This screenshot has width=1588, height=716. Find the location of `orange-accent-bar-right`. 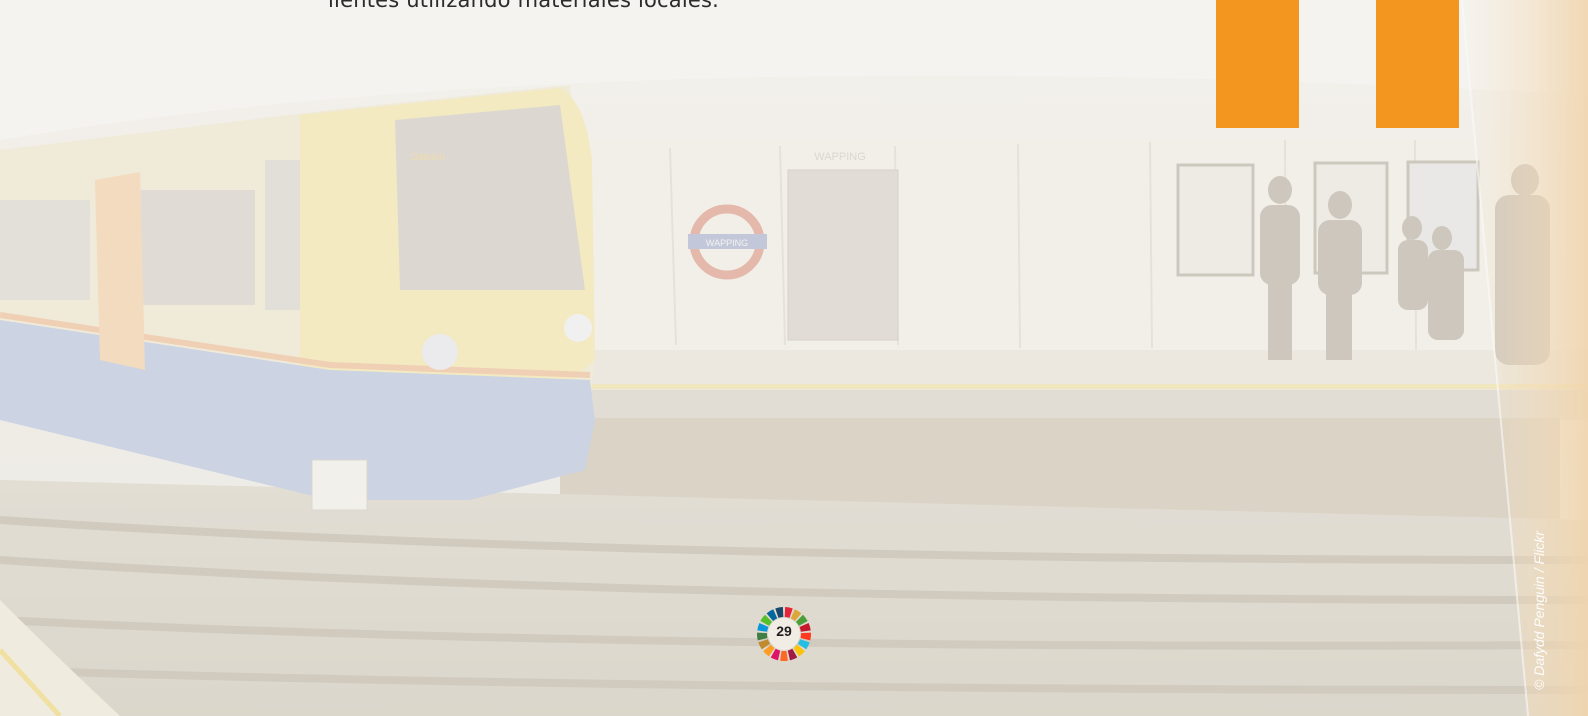

orange-accent-bar-right is located at coordinates (1417, 64).